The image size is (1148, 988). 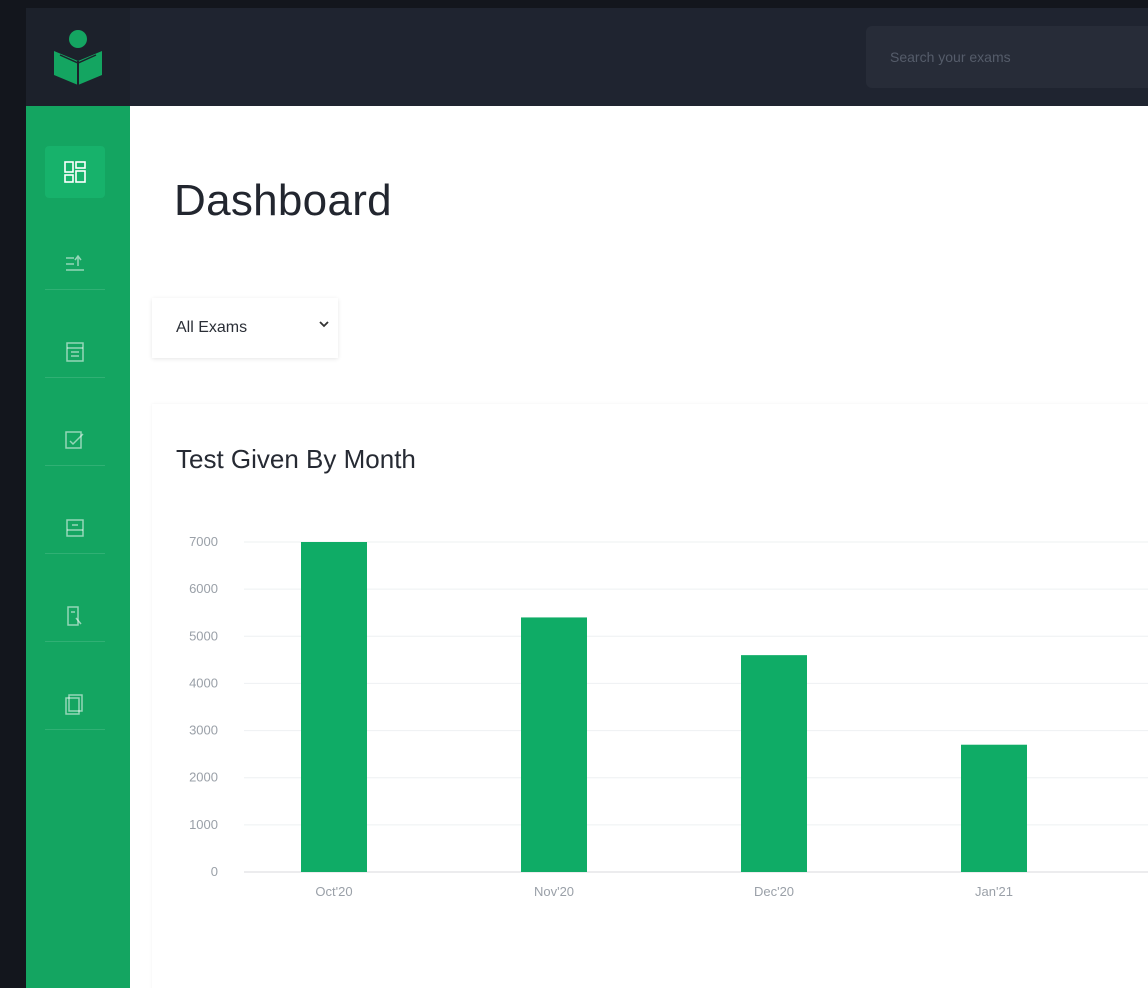 I want to click on x-tick-label: Jan'21, so click(x=994, y=891).